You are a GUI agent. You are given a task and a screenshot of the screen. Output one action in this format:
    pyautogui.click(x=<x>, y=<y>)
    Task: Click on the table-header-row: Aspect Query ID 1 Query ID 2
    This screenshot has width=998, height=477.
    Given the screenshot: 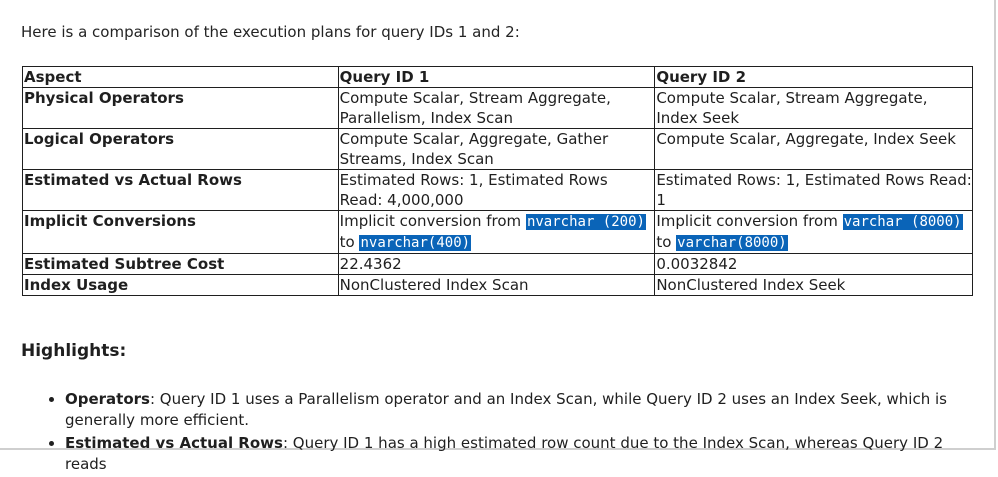 What is the action you would take?
    pyautogui.click(x=497, y=77)
    